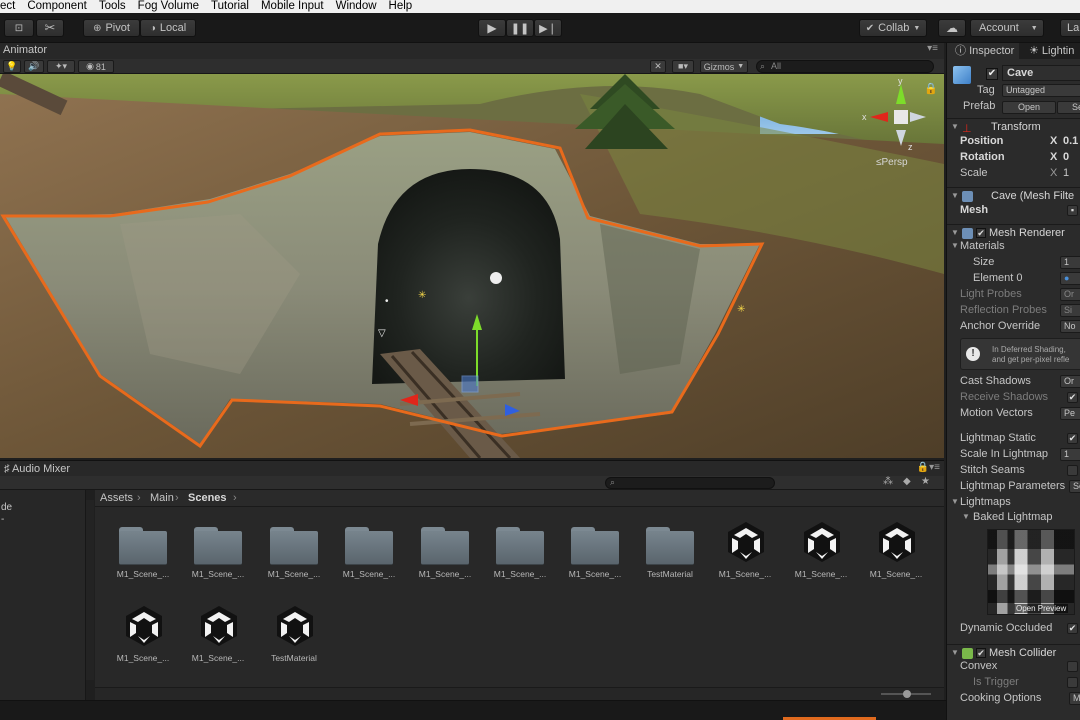 This screenshot has height=720, width=1080. Describe the element at coordinates (219, 626) in the screenshot. I see `unity-scene-icon` at that location.